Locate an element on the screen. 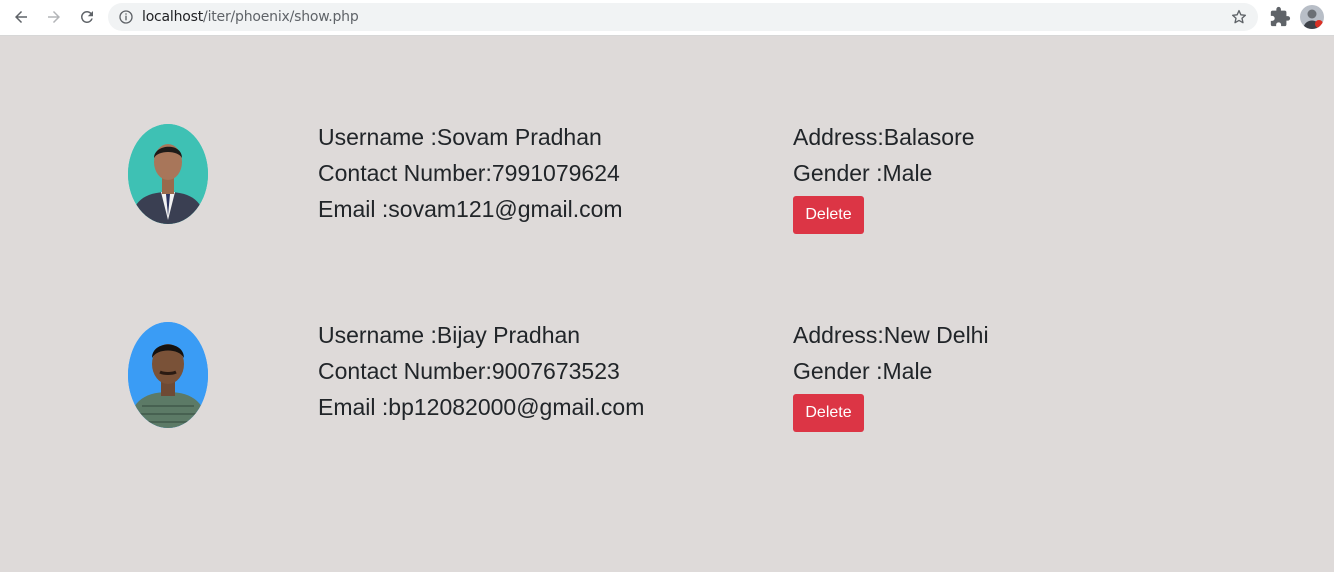 Image resolution: width=1334 pixels, height=572 pixels. profile-avatar is located at coordinates (1312, 17).